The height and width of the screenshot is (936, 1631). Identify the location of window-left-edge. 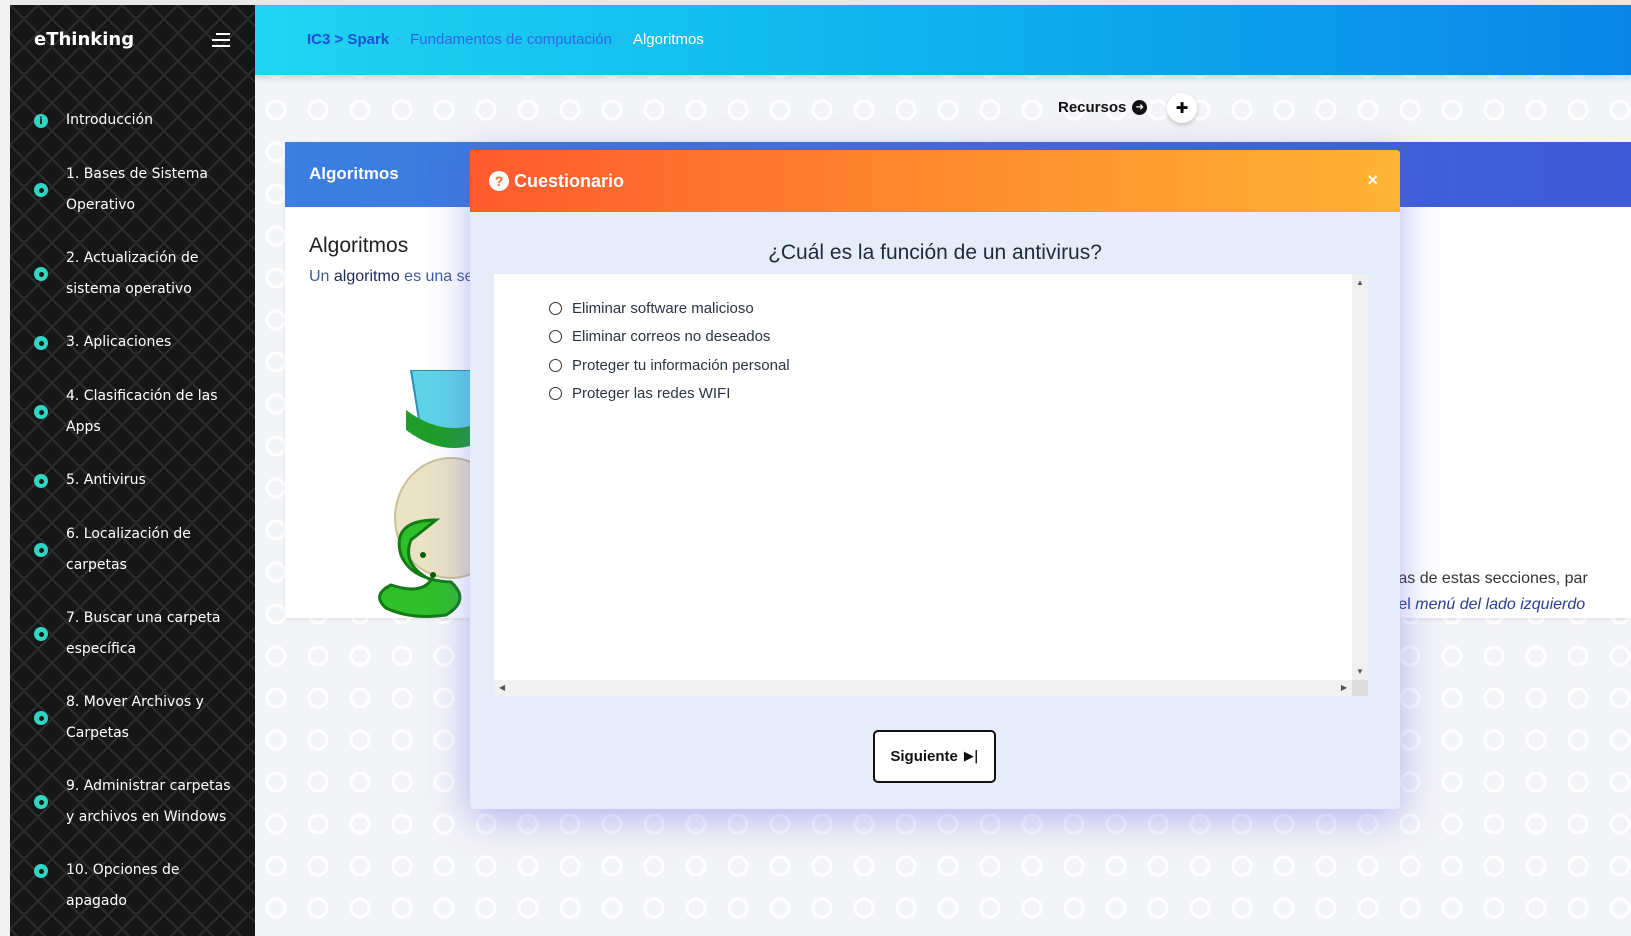
(5, 468).